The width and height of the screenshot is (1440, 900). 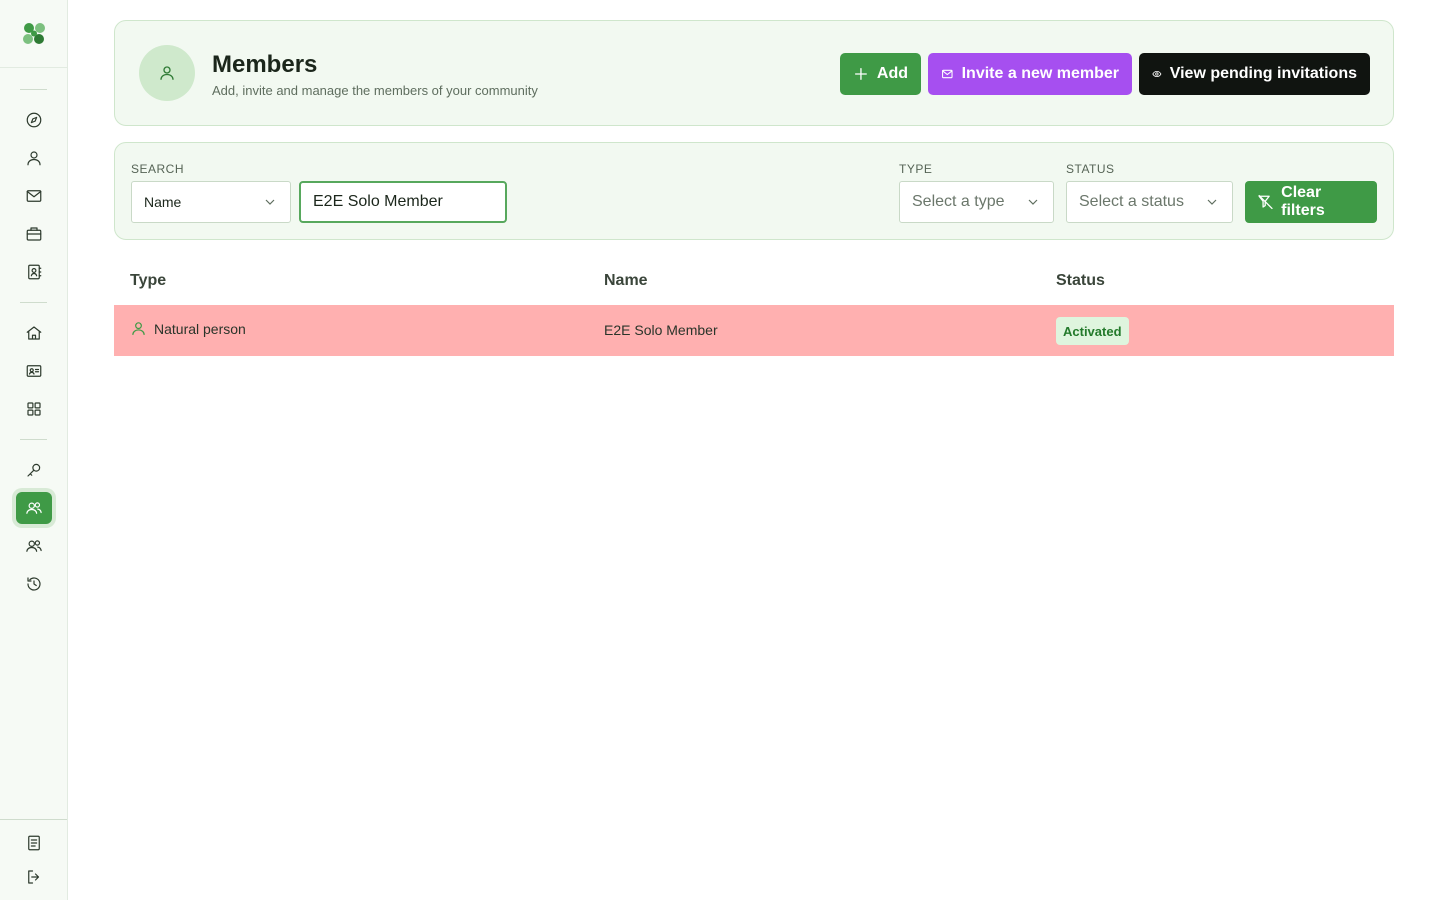 I want to click on column-header-name: Name, so click(x=626, y=281).